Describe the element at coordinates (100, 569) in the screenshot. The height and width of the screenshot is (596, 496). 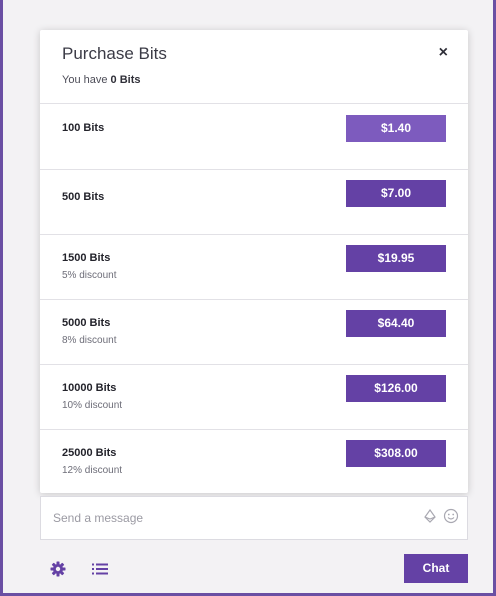
I see `list-icon` at that location.